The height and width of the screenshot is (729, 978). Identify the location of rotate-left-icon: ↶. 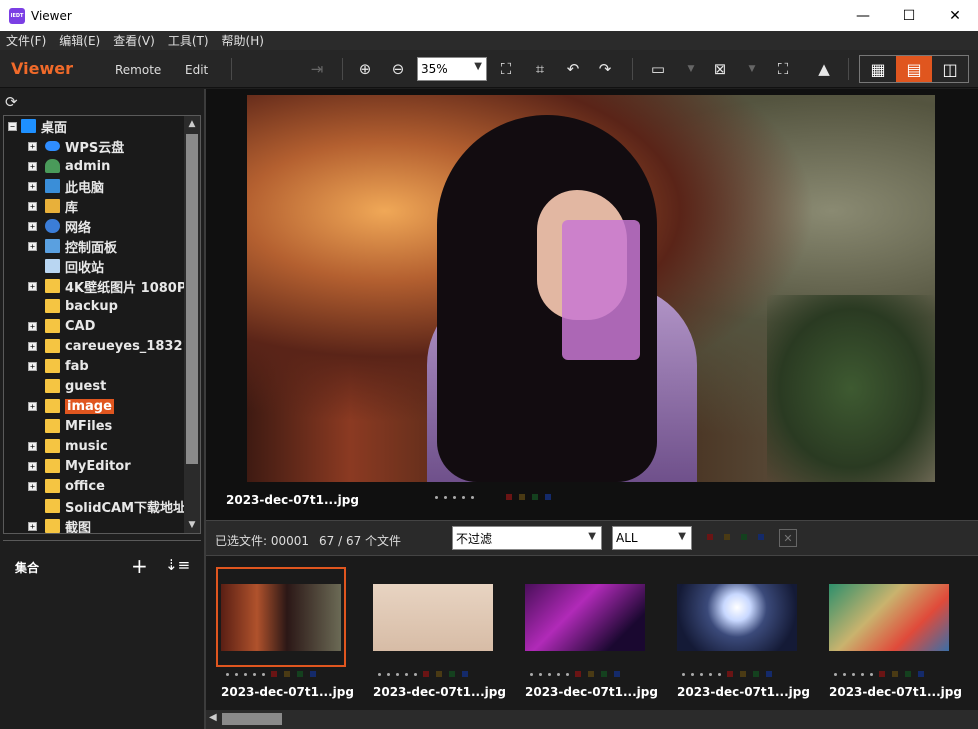
(573, 69).